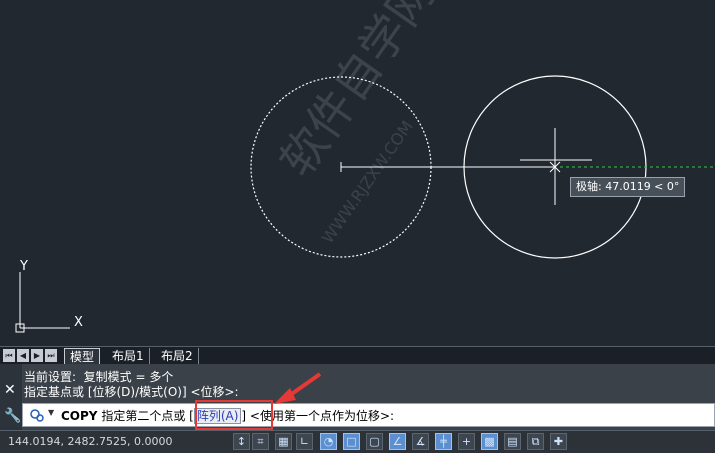 The width and height of the screenshot is (715, 453). Describe the element at coordinates (304, 441) in the screenshot. I see `ortho-mode-icon: ∟` at that location.